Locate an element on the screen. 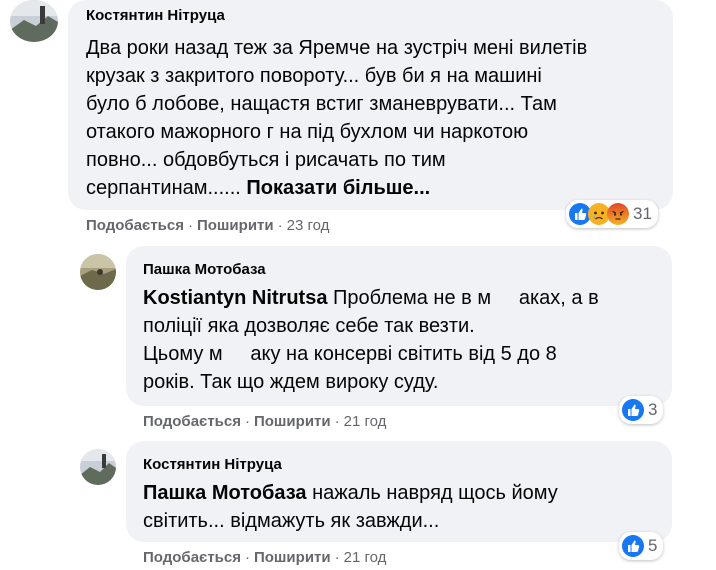 Image resolution: width=716 pixels, height=570 pixels. comment-line: поліції яка дозволяє себе так везти. is located at coordinates (309, 326).